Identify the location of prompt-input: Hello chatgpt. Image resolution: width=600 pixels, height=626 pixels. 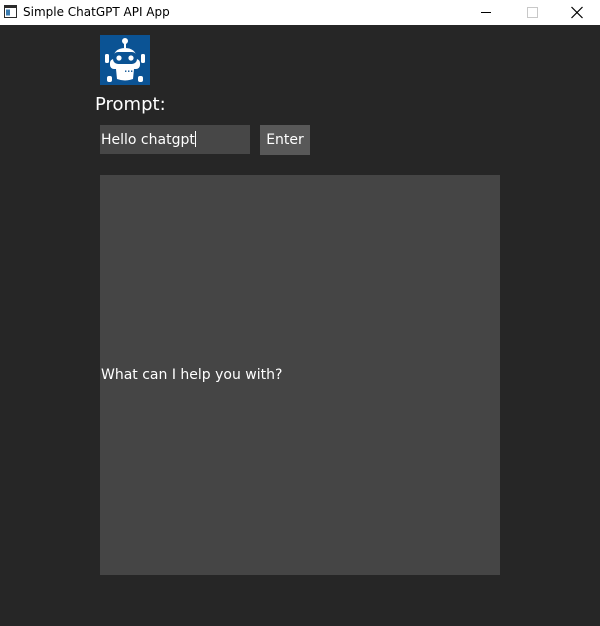
(175, 139).